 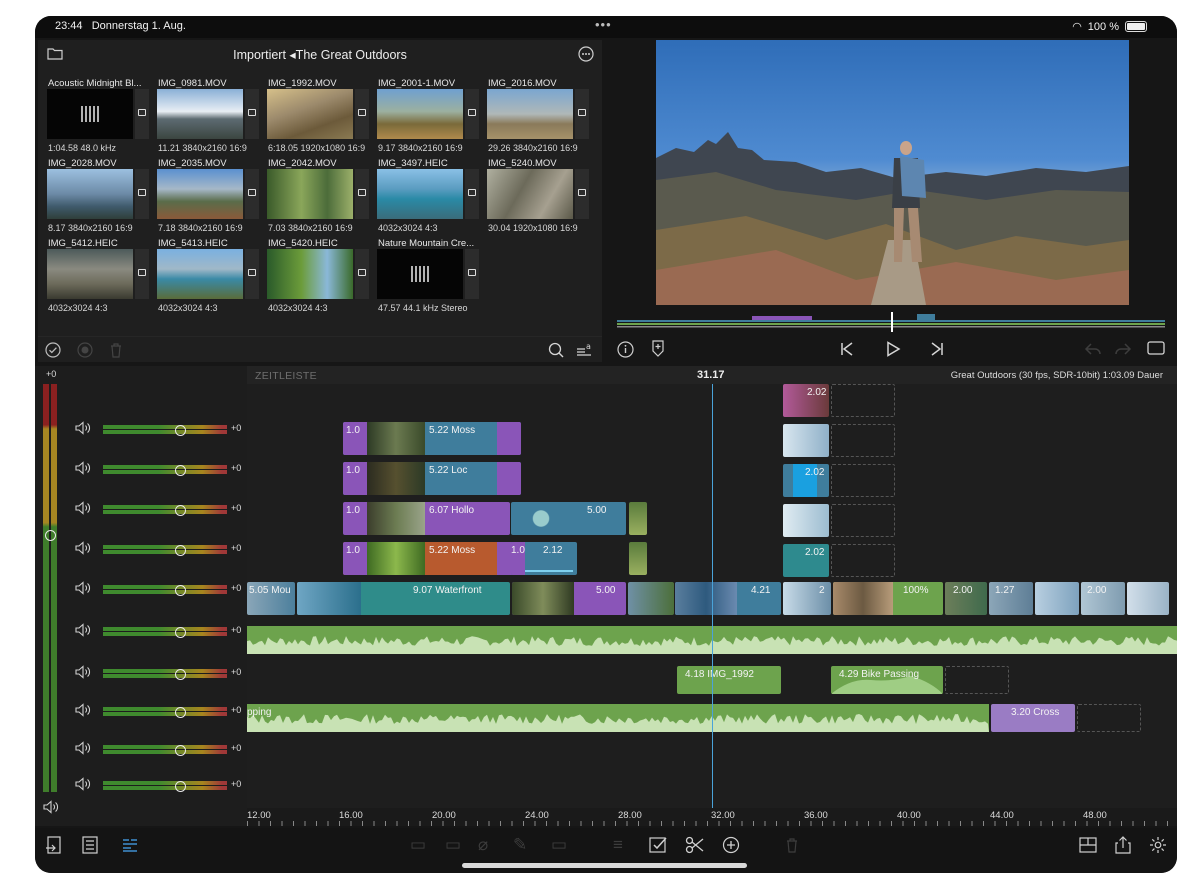 I want to click on timeline-clip: 1.27, so click(x=1011, y=598).